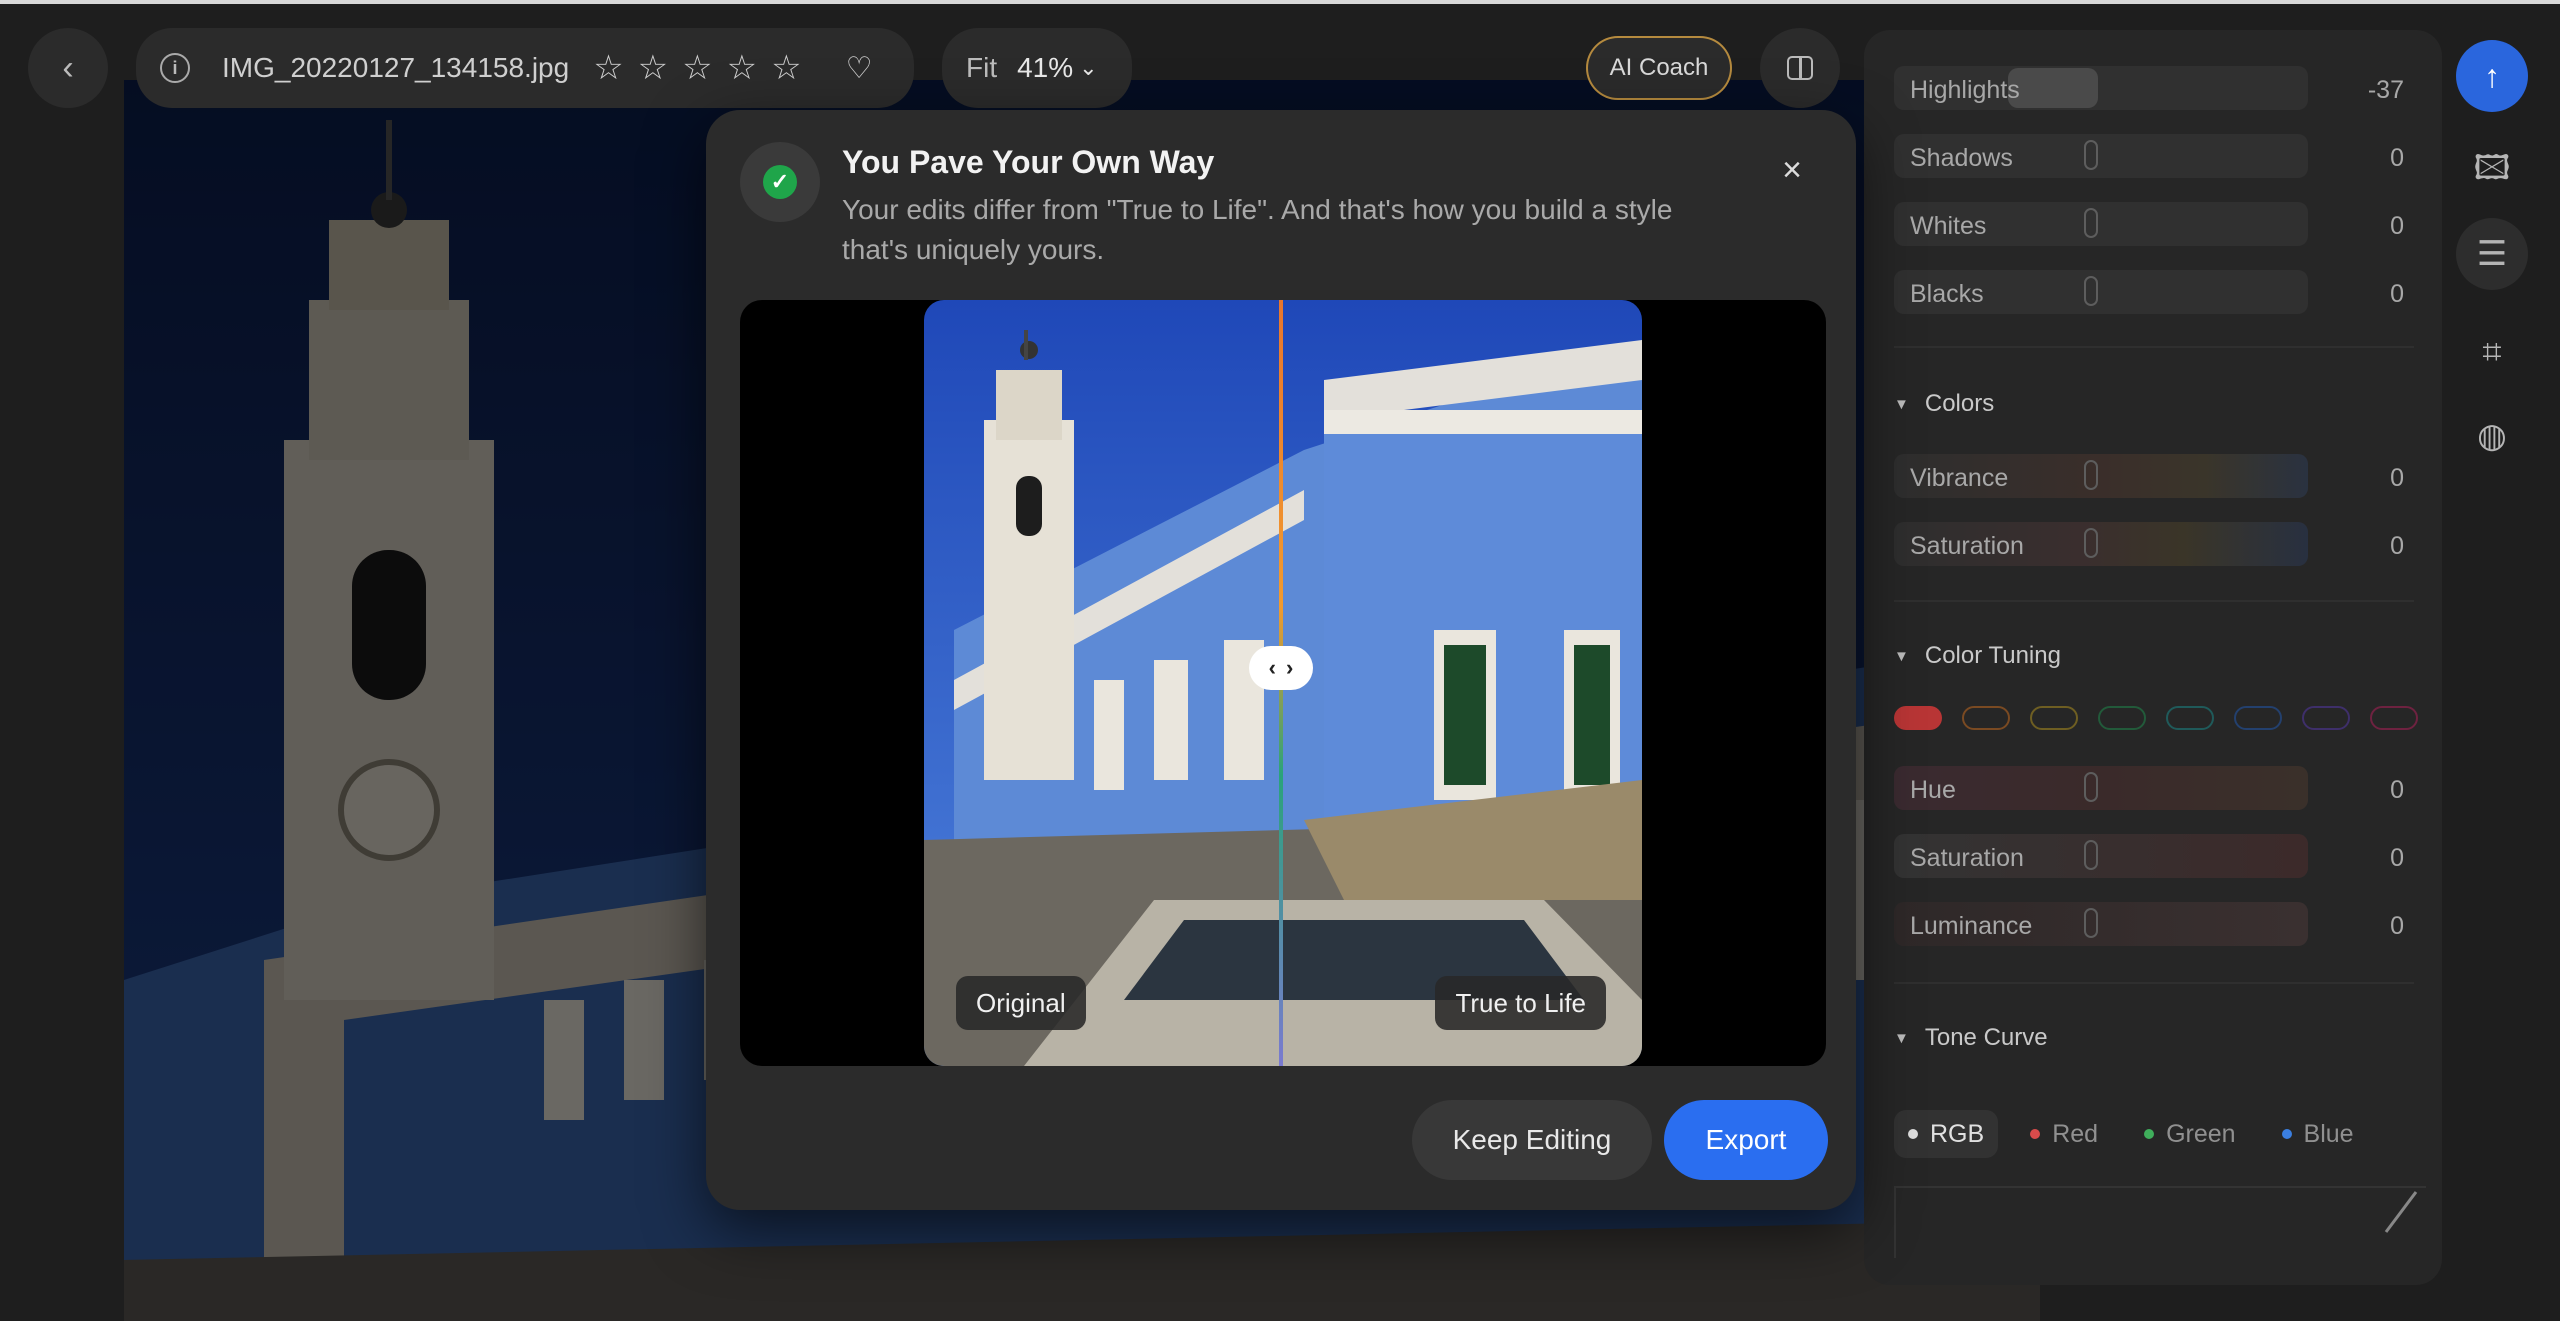 The width and height of the screenshot is (2560, 1321). What do you see at coordinates (2054, 718) in the screenshot?
I see `swatch-yellow` at bounding box center [2054, 718].